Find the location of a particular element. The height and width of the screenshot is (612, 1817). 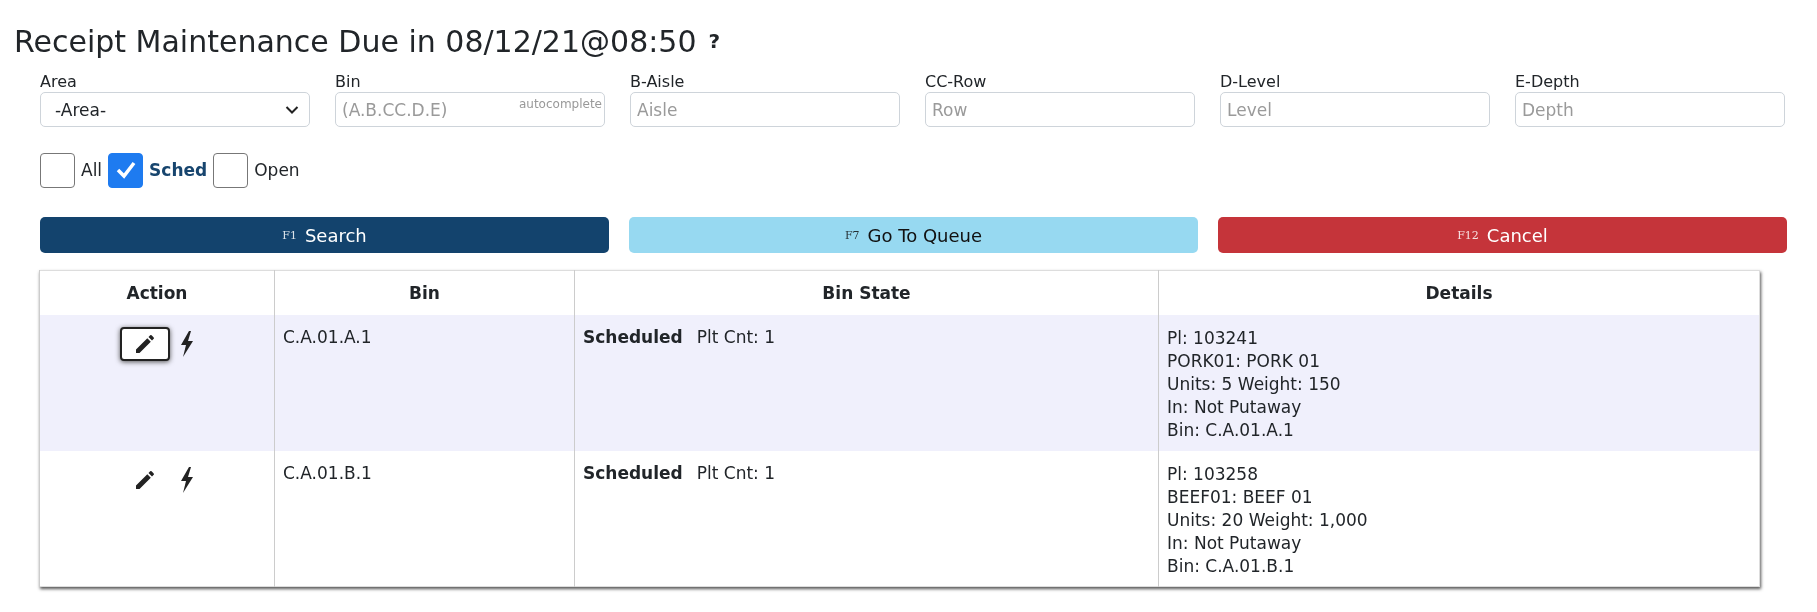

detail-line: Pl: 103258 is located at coordinates (1213, 474).